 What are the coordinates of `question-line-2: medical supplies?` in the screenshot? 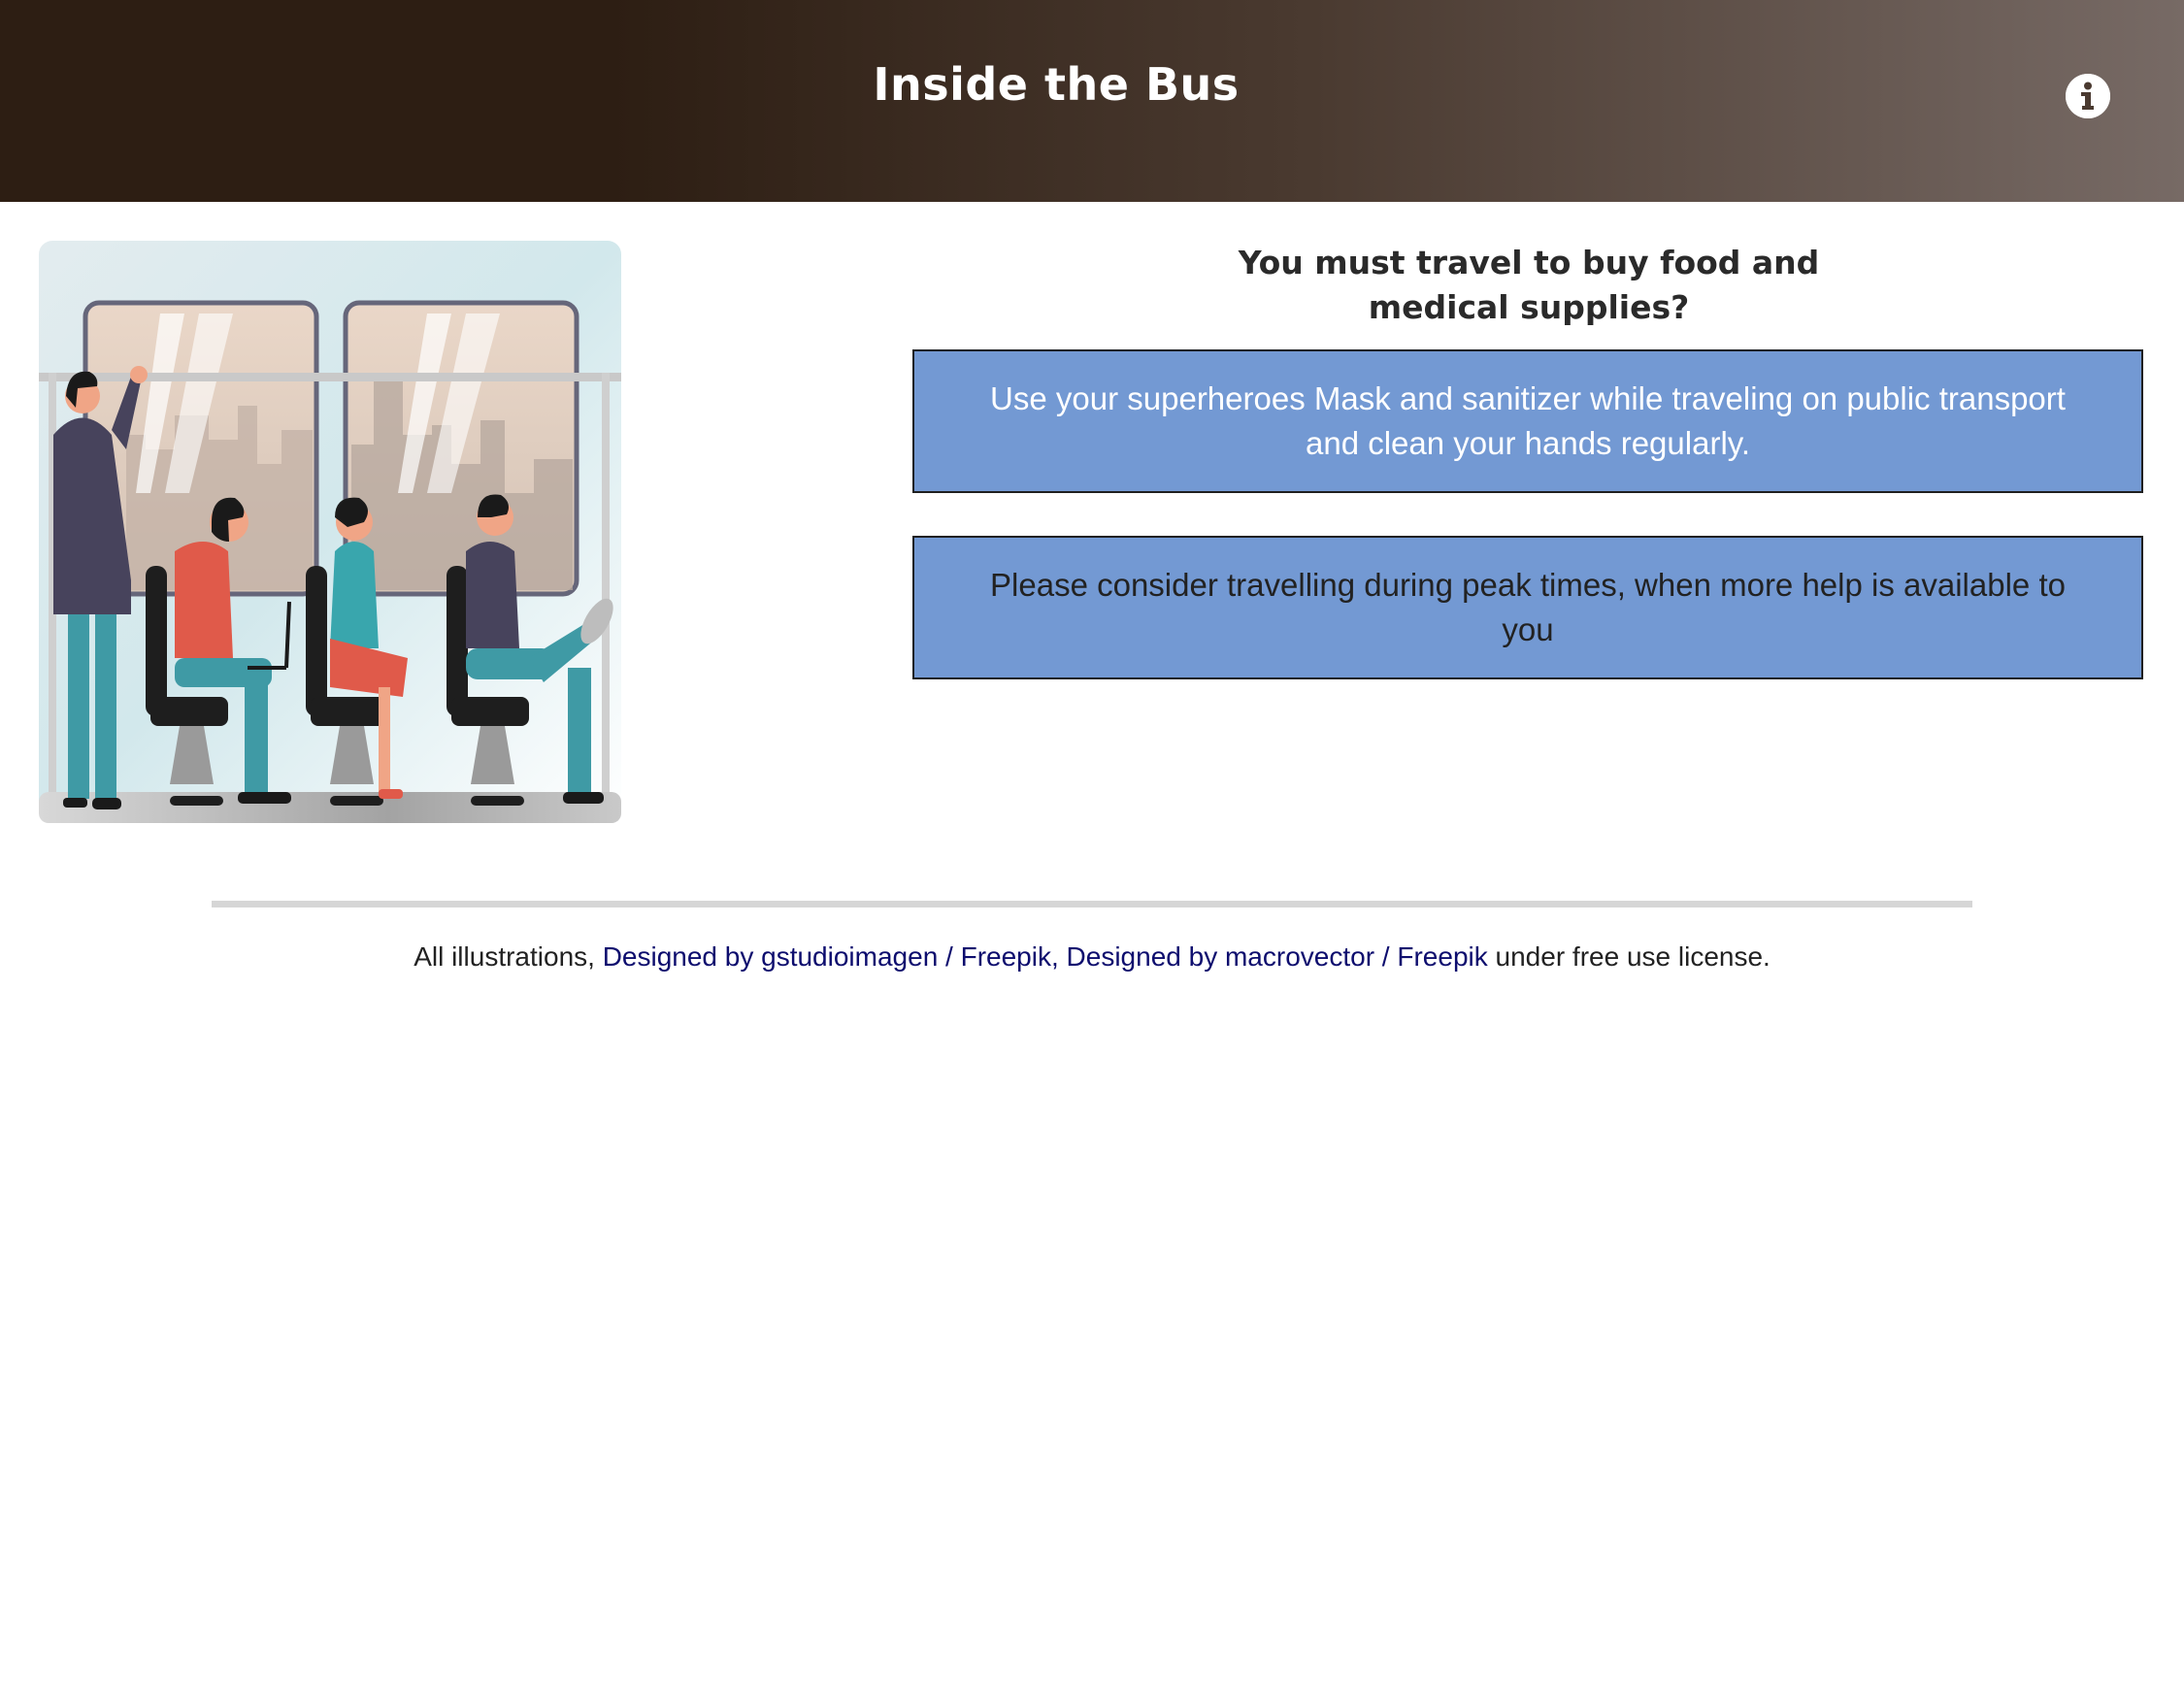 It's located at (1529, 307).